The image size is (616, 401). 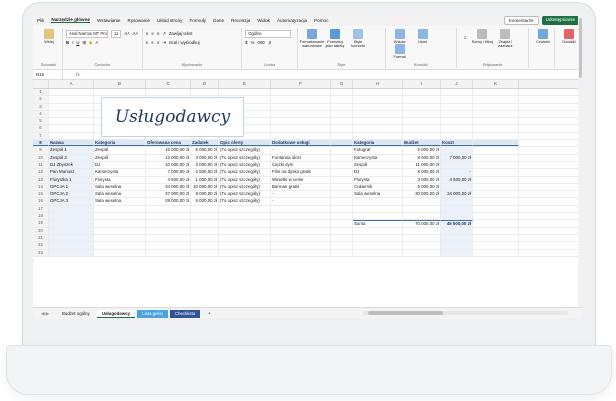 I want to click on cell: DJ Zbyszek, so click(x=71, y=165).